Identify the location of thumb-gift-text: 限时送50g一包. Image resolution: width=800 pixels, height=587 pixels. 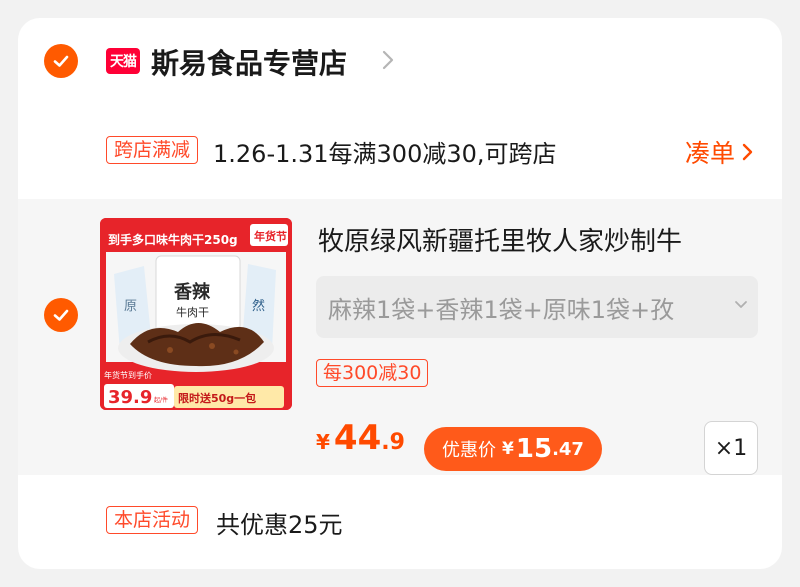
(217, 398).